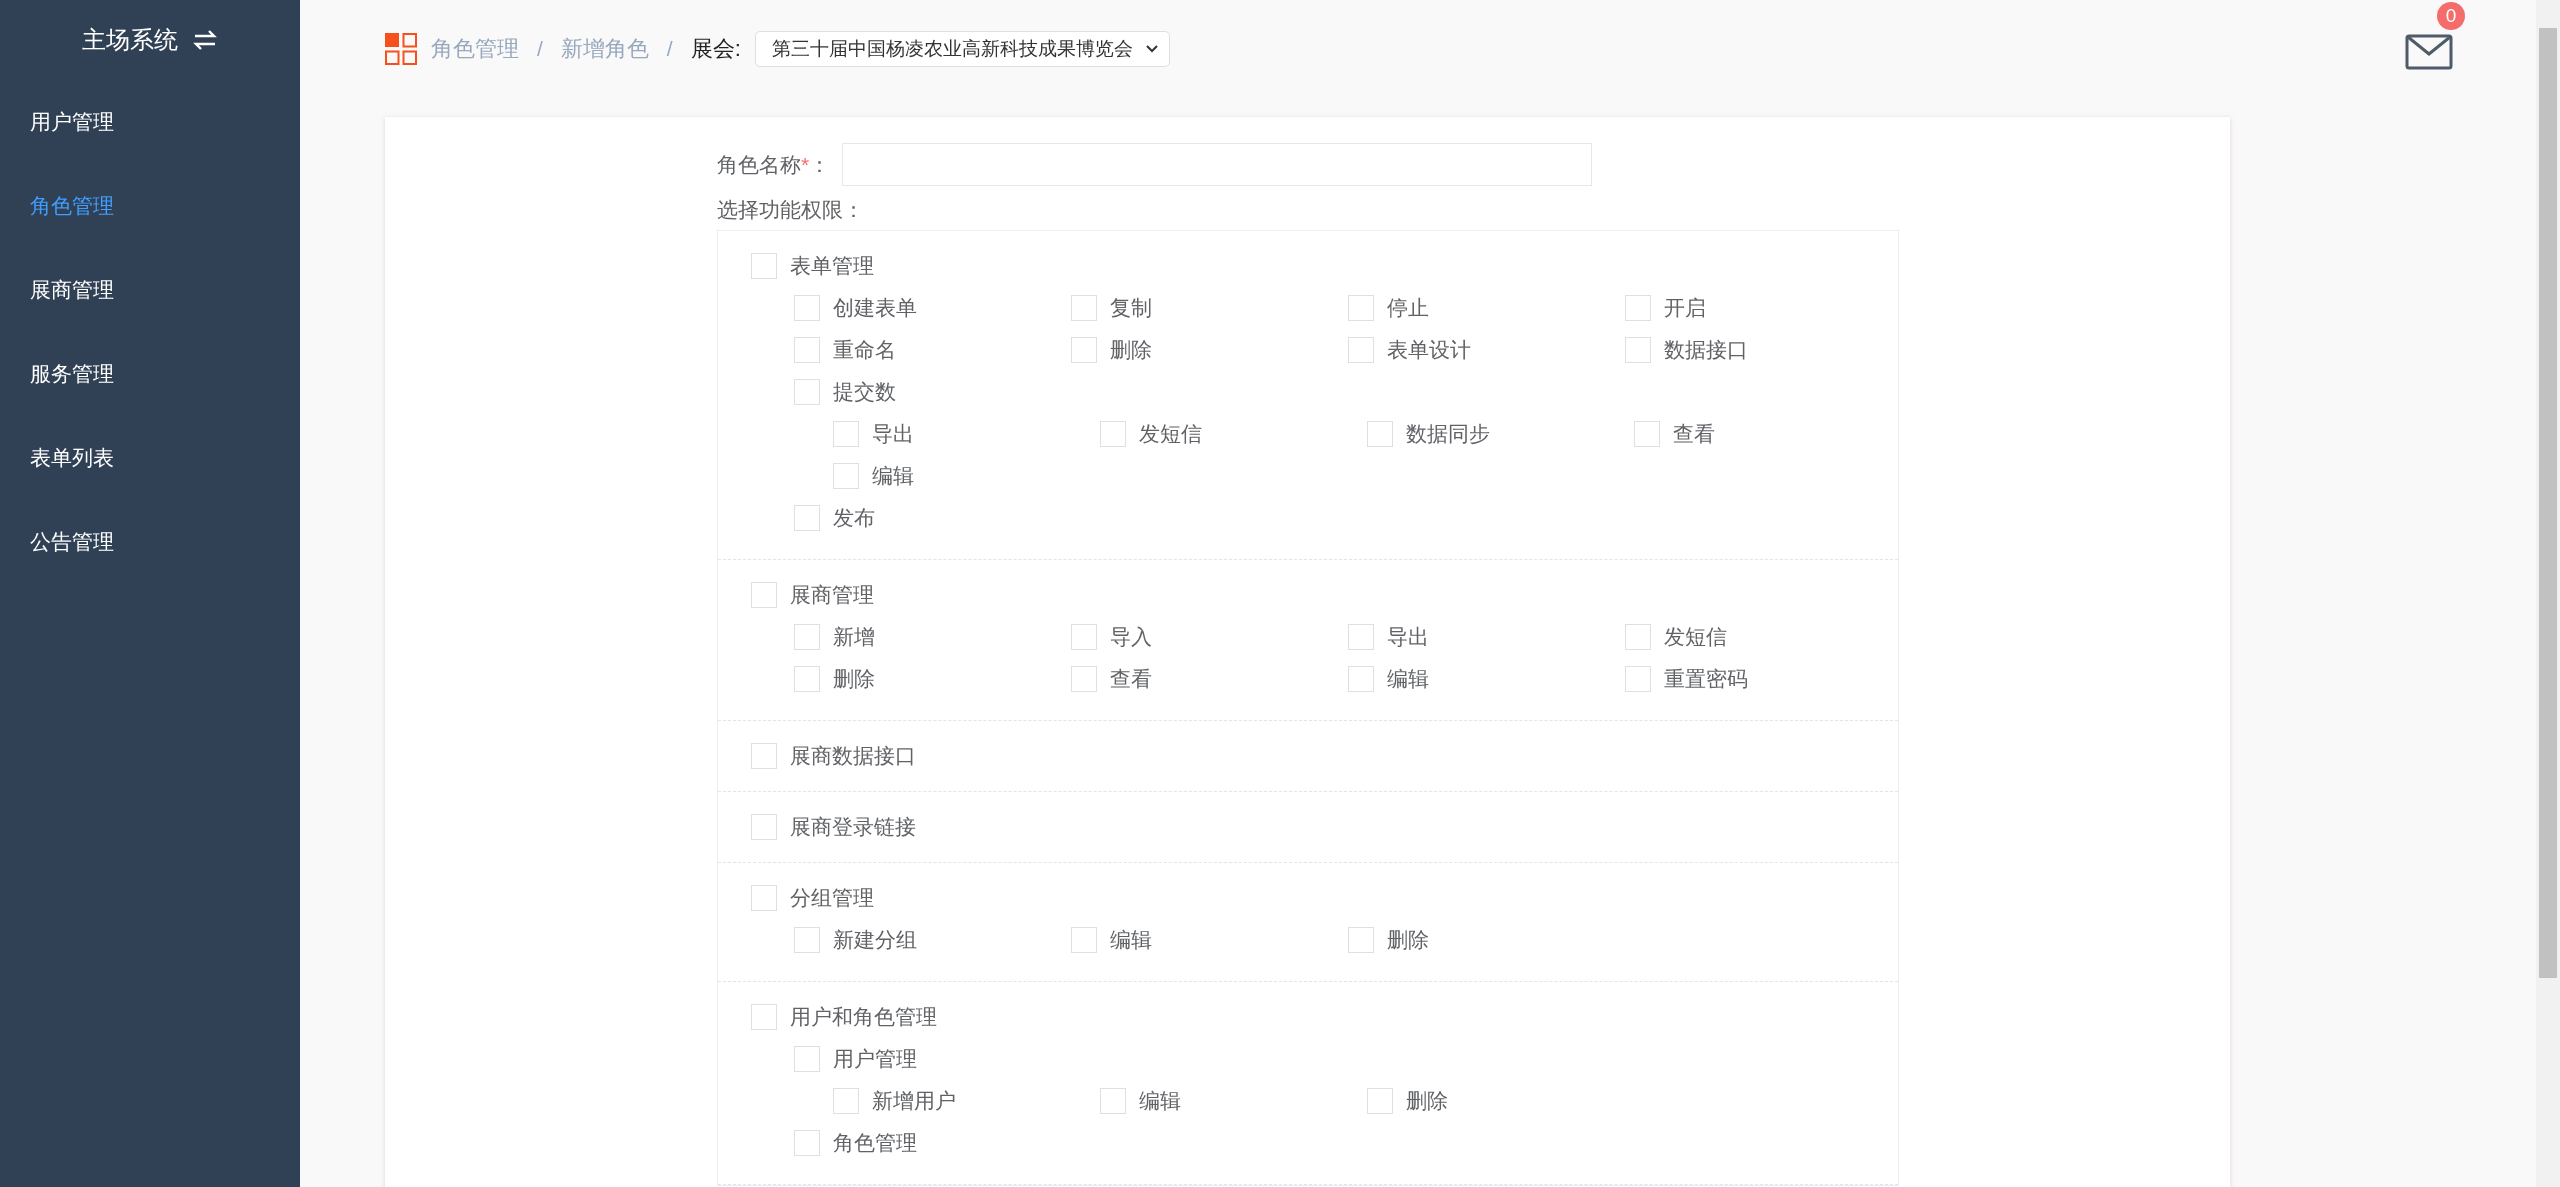 This screenshot has width=2560, height=1187. Describe the element at coordinates (150, 458) in the screenshot. I see `sidebar-item: 表单列表` at that location.